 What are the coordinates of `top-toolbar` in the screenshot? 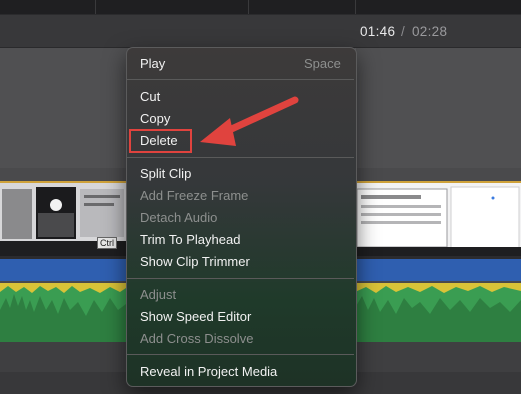 It's located at (260, 7).